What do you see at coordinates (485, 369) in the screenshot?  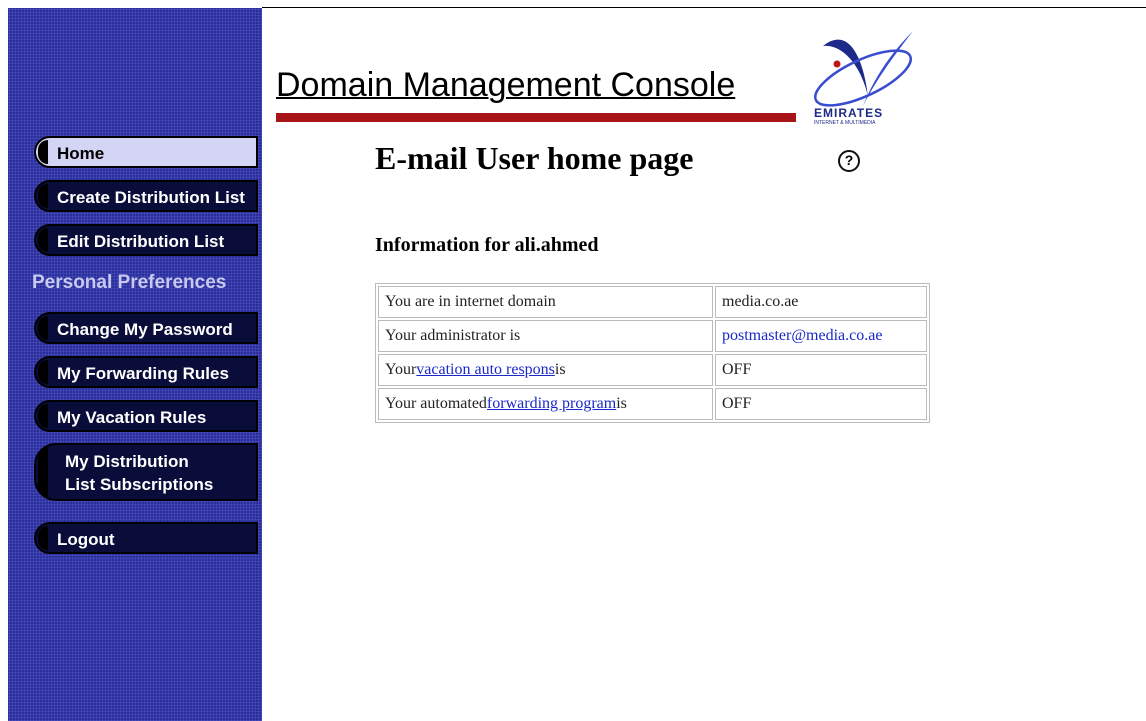 I see `vacation-auto-responder-link: vacation auto respons` at bounding box center [485, 369].